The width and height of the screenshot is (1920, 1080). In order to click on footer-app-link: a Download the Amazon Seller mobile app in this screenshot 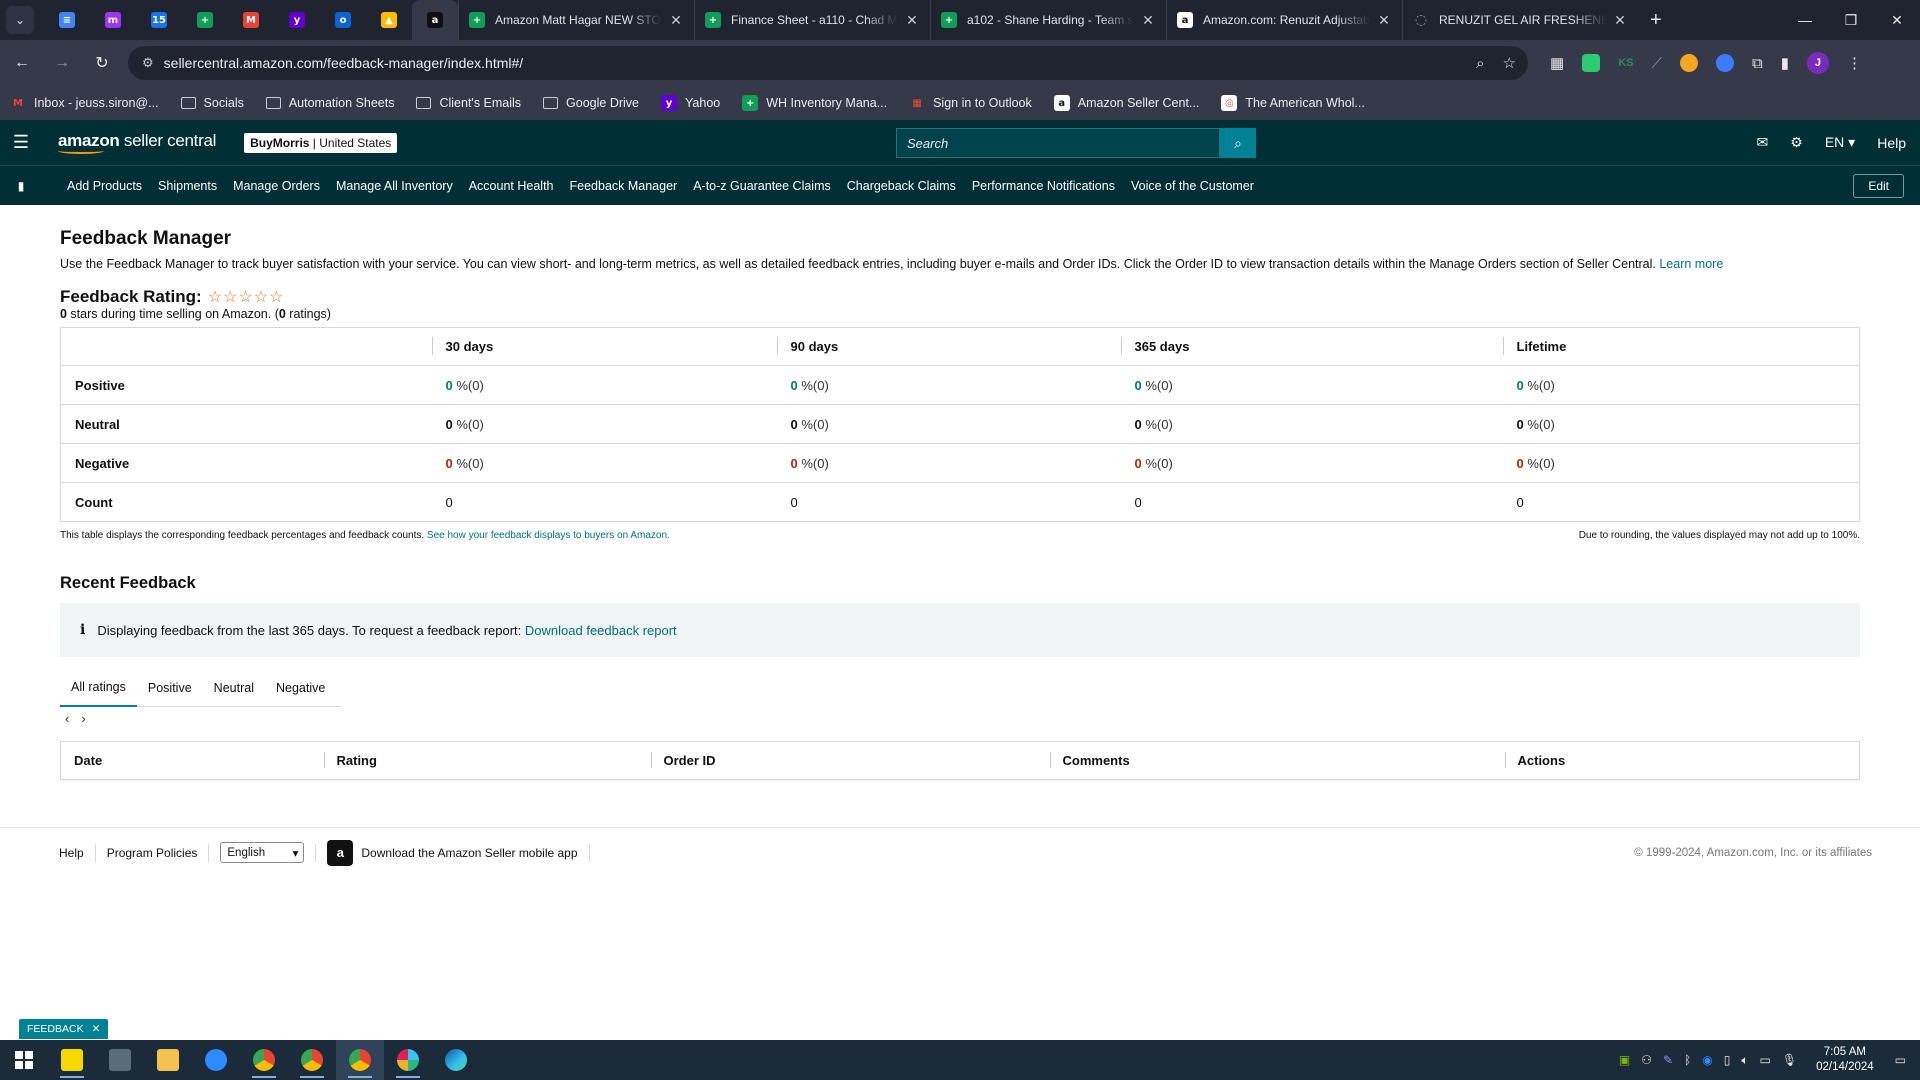, I will do `click(453, 852)`.